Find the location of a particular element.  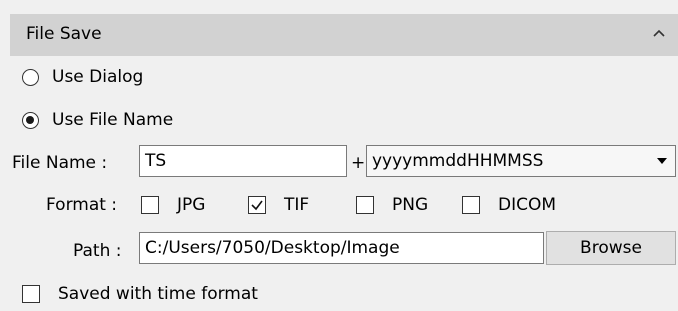

time-format-checkbox is located at coordinates (31, 294).